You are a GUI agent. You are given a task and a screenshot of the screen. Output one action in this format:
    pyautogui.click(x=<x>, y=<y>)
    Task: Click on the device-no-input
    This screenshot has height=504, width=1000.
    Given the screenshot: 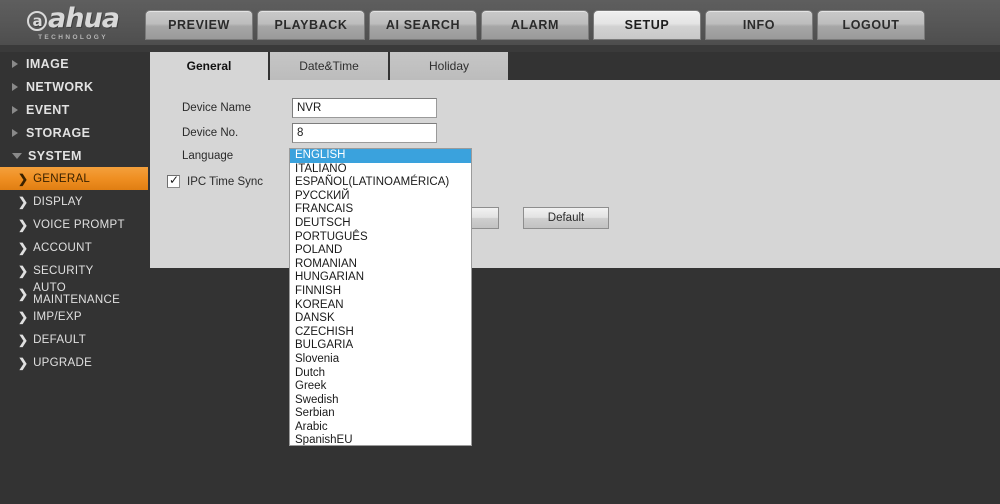 What is the action you would take?
    pyautogui.click(x=364, y=133)
    